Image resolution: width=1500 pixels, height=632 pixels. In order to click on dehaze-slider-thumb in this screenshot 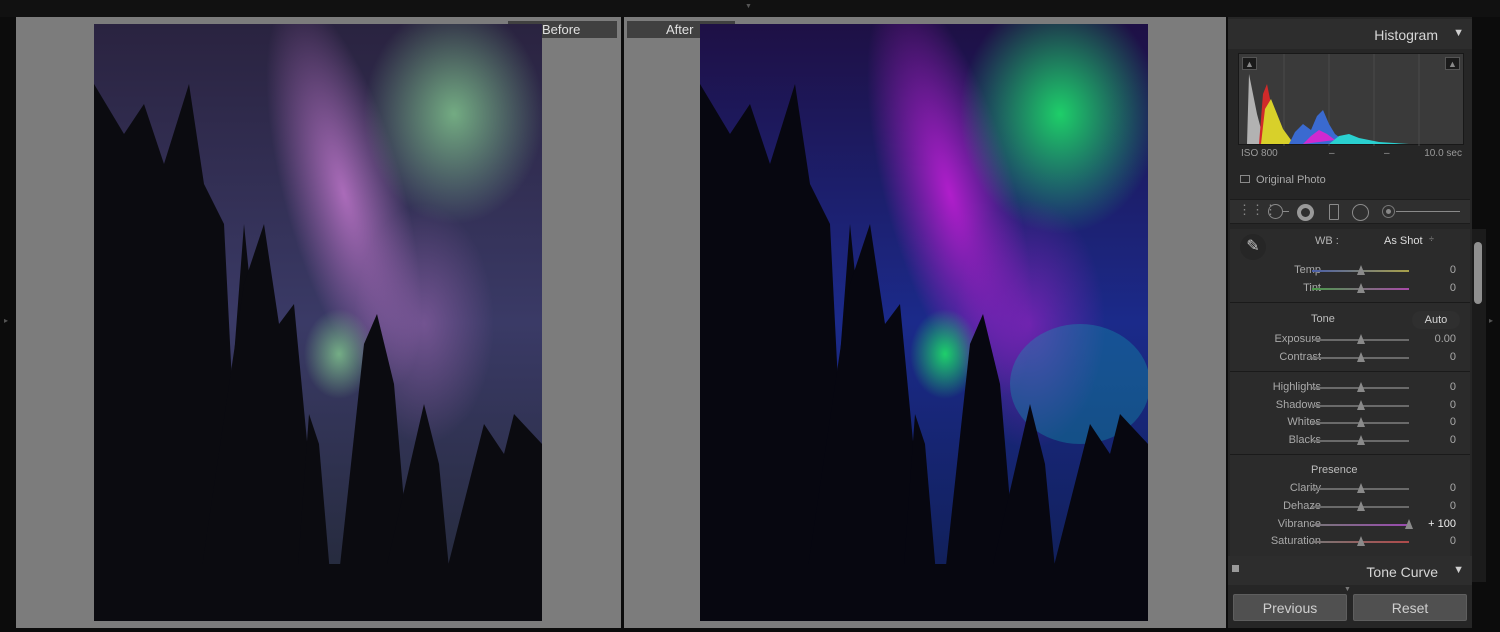, I will do `click(1360, 506)`.